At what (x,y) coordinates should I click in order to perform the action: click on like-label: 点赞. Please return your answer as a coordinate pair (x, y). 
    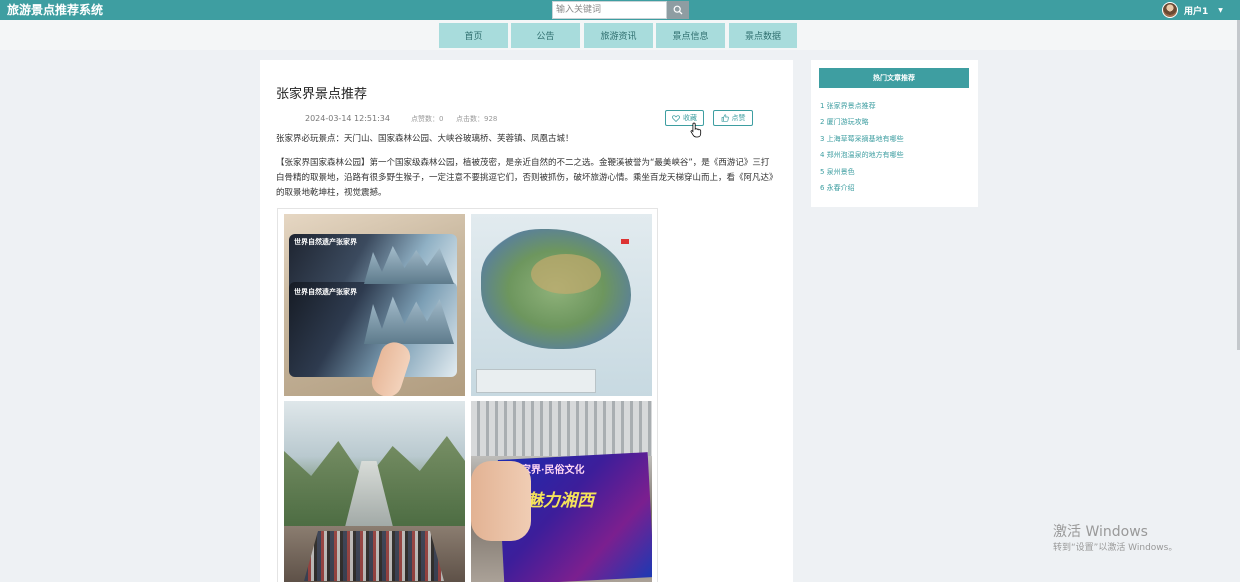
    Looking at the image, I should click on (738, 118).